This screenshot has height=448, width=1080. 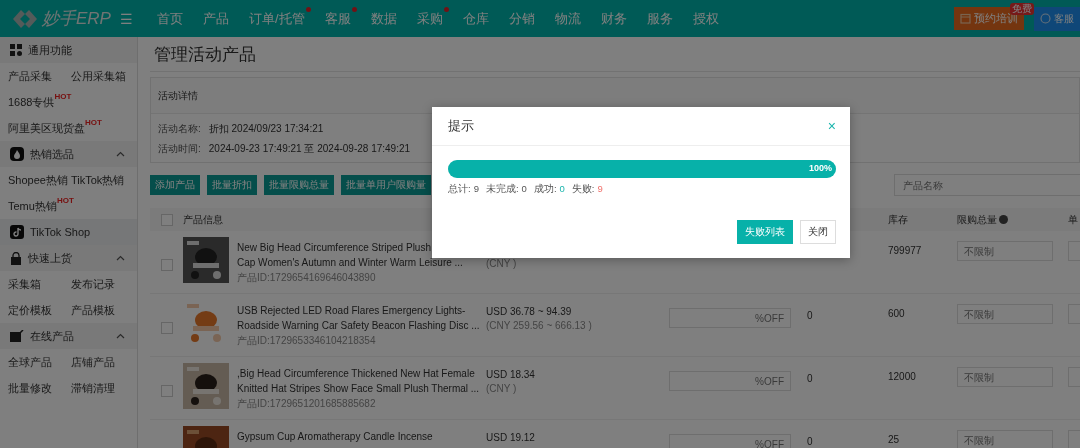 I want to click on stat-label: 失败:, so click(x=583, y=189).